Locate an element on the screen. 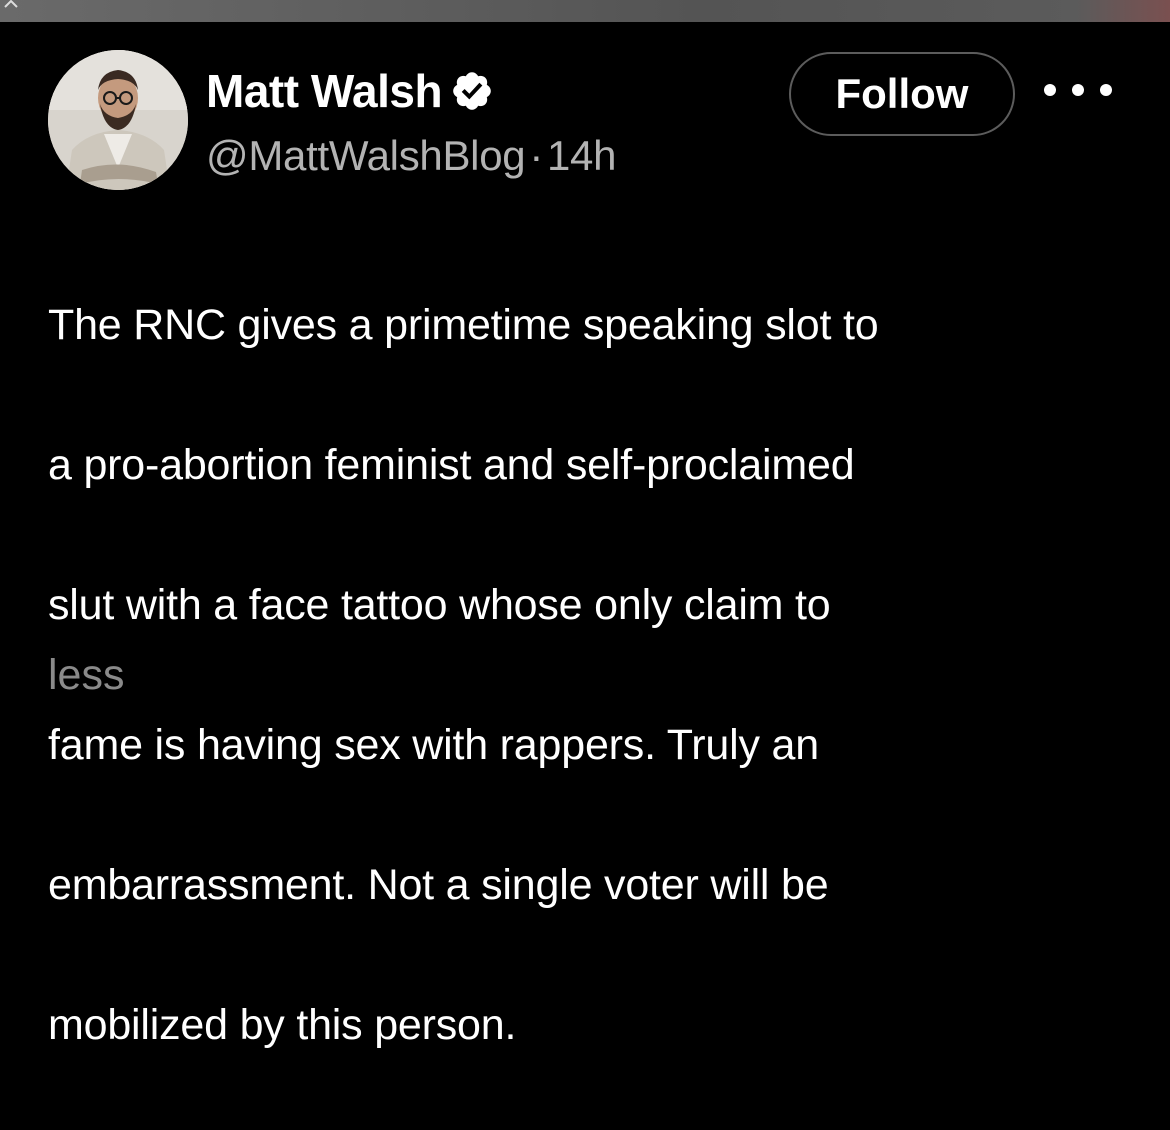 The width and height of the screenshot is (1170, 1130). verified-badge-icon is located at coordinates (472, 91).